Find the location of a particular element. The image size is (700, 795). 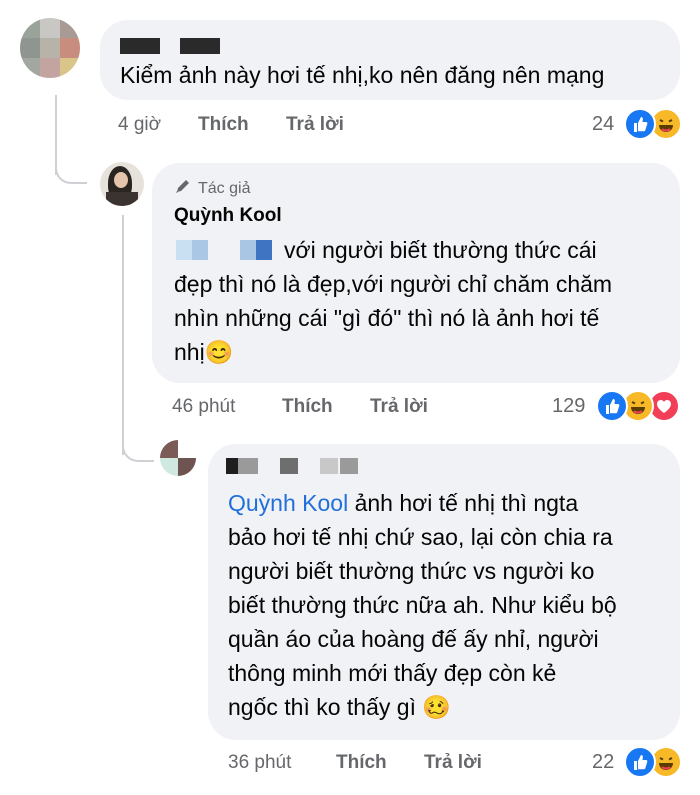

author-avatar is located at coordinates (122, 184).